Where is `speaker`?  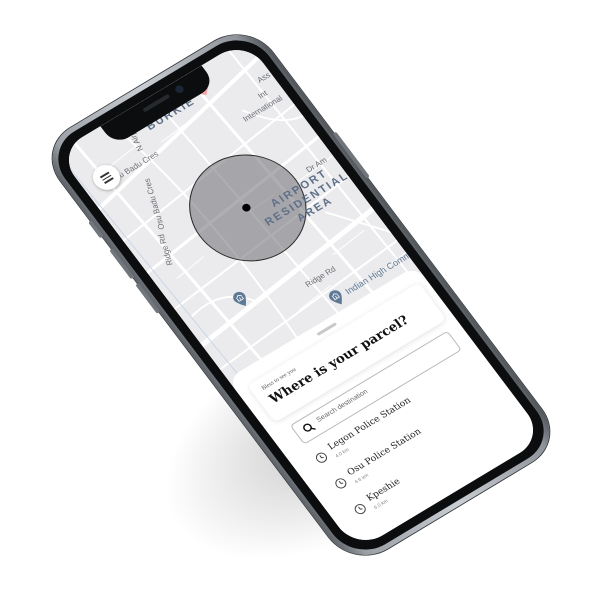
speaker is located at coordinates (156, 103).